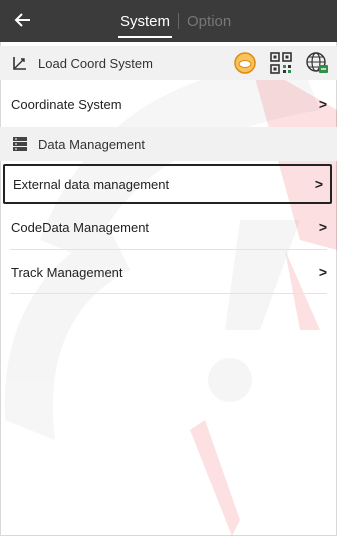  I want to click on row-codedata-management: CodeData Management >, so click(168, 227).